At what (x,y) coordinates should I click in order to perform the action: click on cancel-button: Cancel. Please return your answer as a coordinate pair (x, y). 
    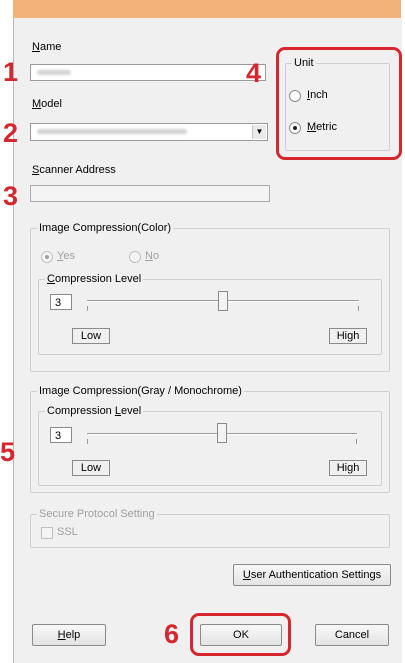
    Looking at the image, I should click on (352, 635).